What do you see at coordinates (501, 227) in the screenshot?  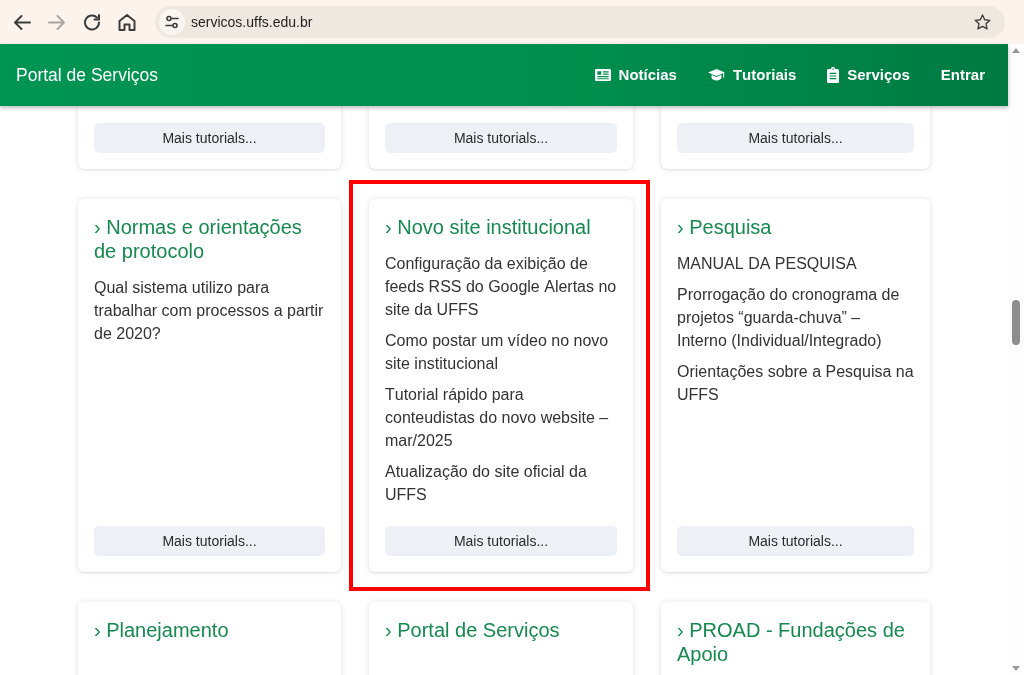 I see `category-link: › Novo site institucional` at bounding box center [501, 227].